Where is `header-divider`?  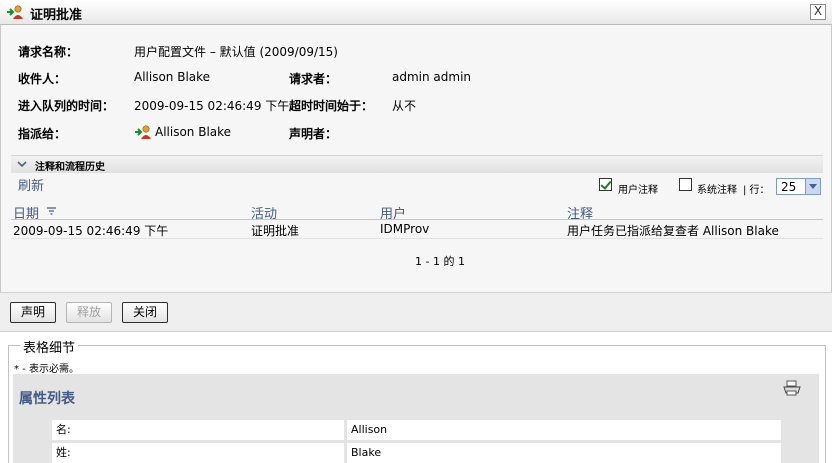
header-divider is located at coordinates (417, 219).